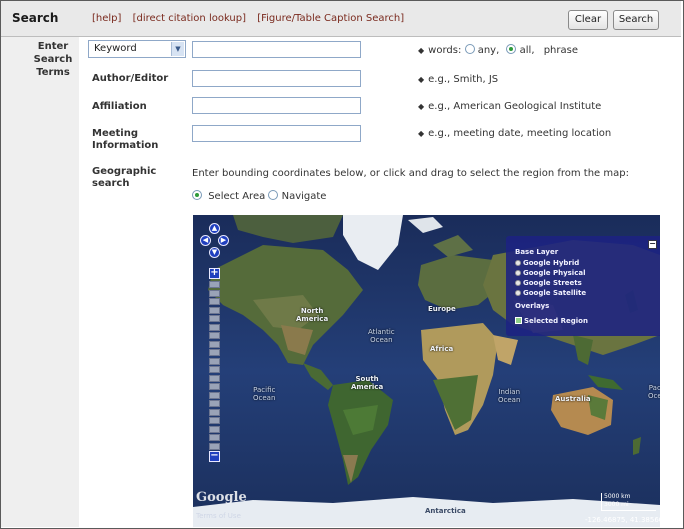 This screenshot has width=684, height=529. Describe the element at coordinates (115, 133) in the screenshot. I see `label-line: Meeting` at that location.